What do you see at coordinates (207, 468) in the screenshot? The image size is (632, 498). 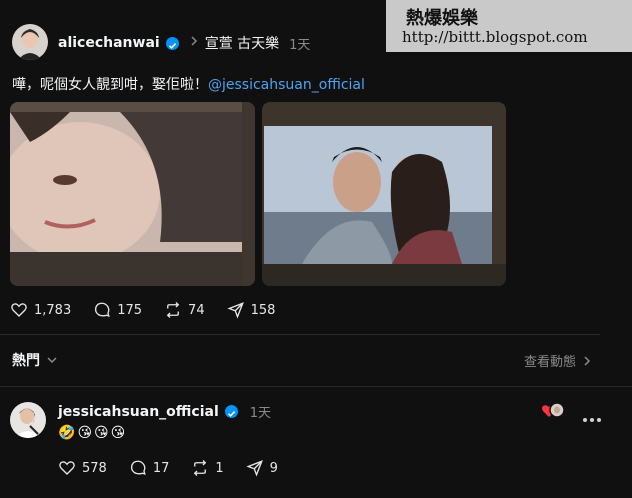 I see `reply-repost-button: 1` at bounding box center [207, 468].